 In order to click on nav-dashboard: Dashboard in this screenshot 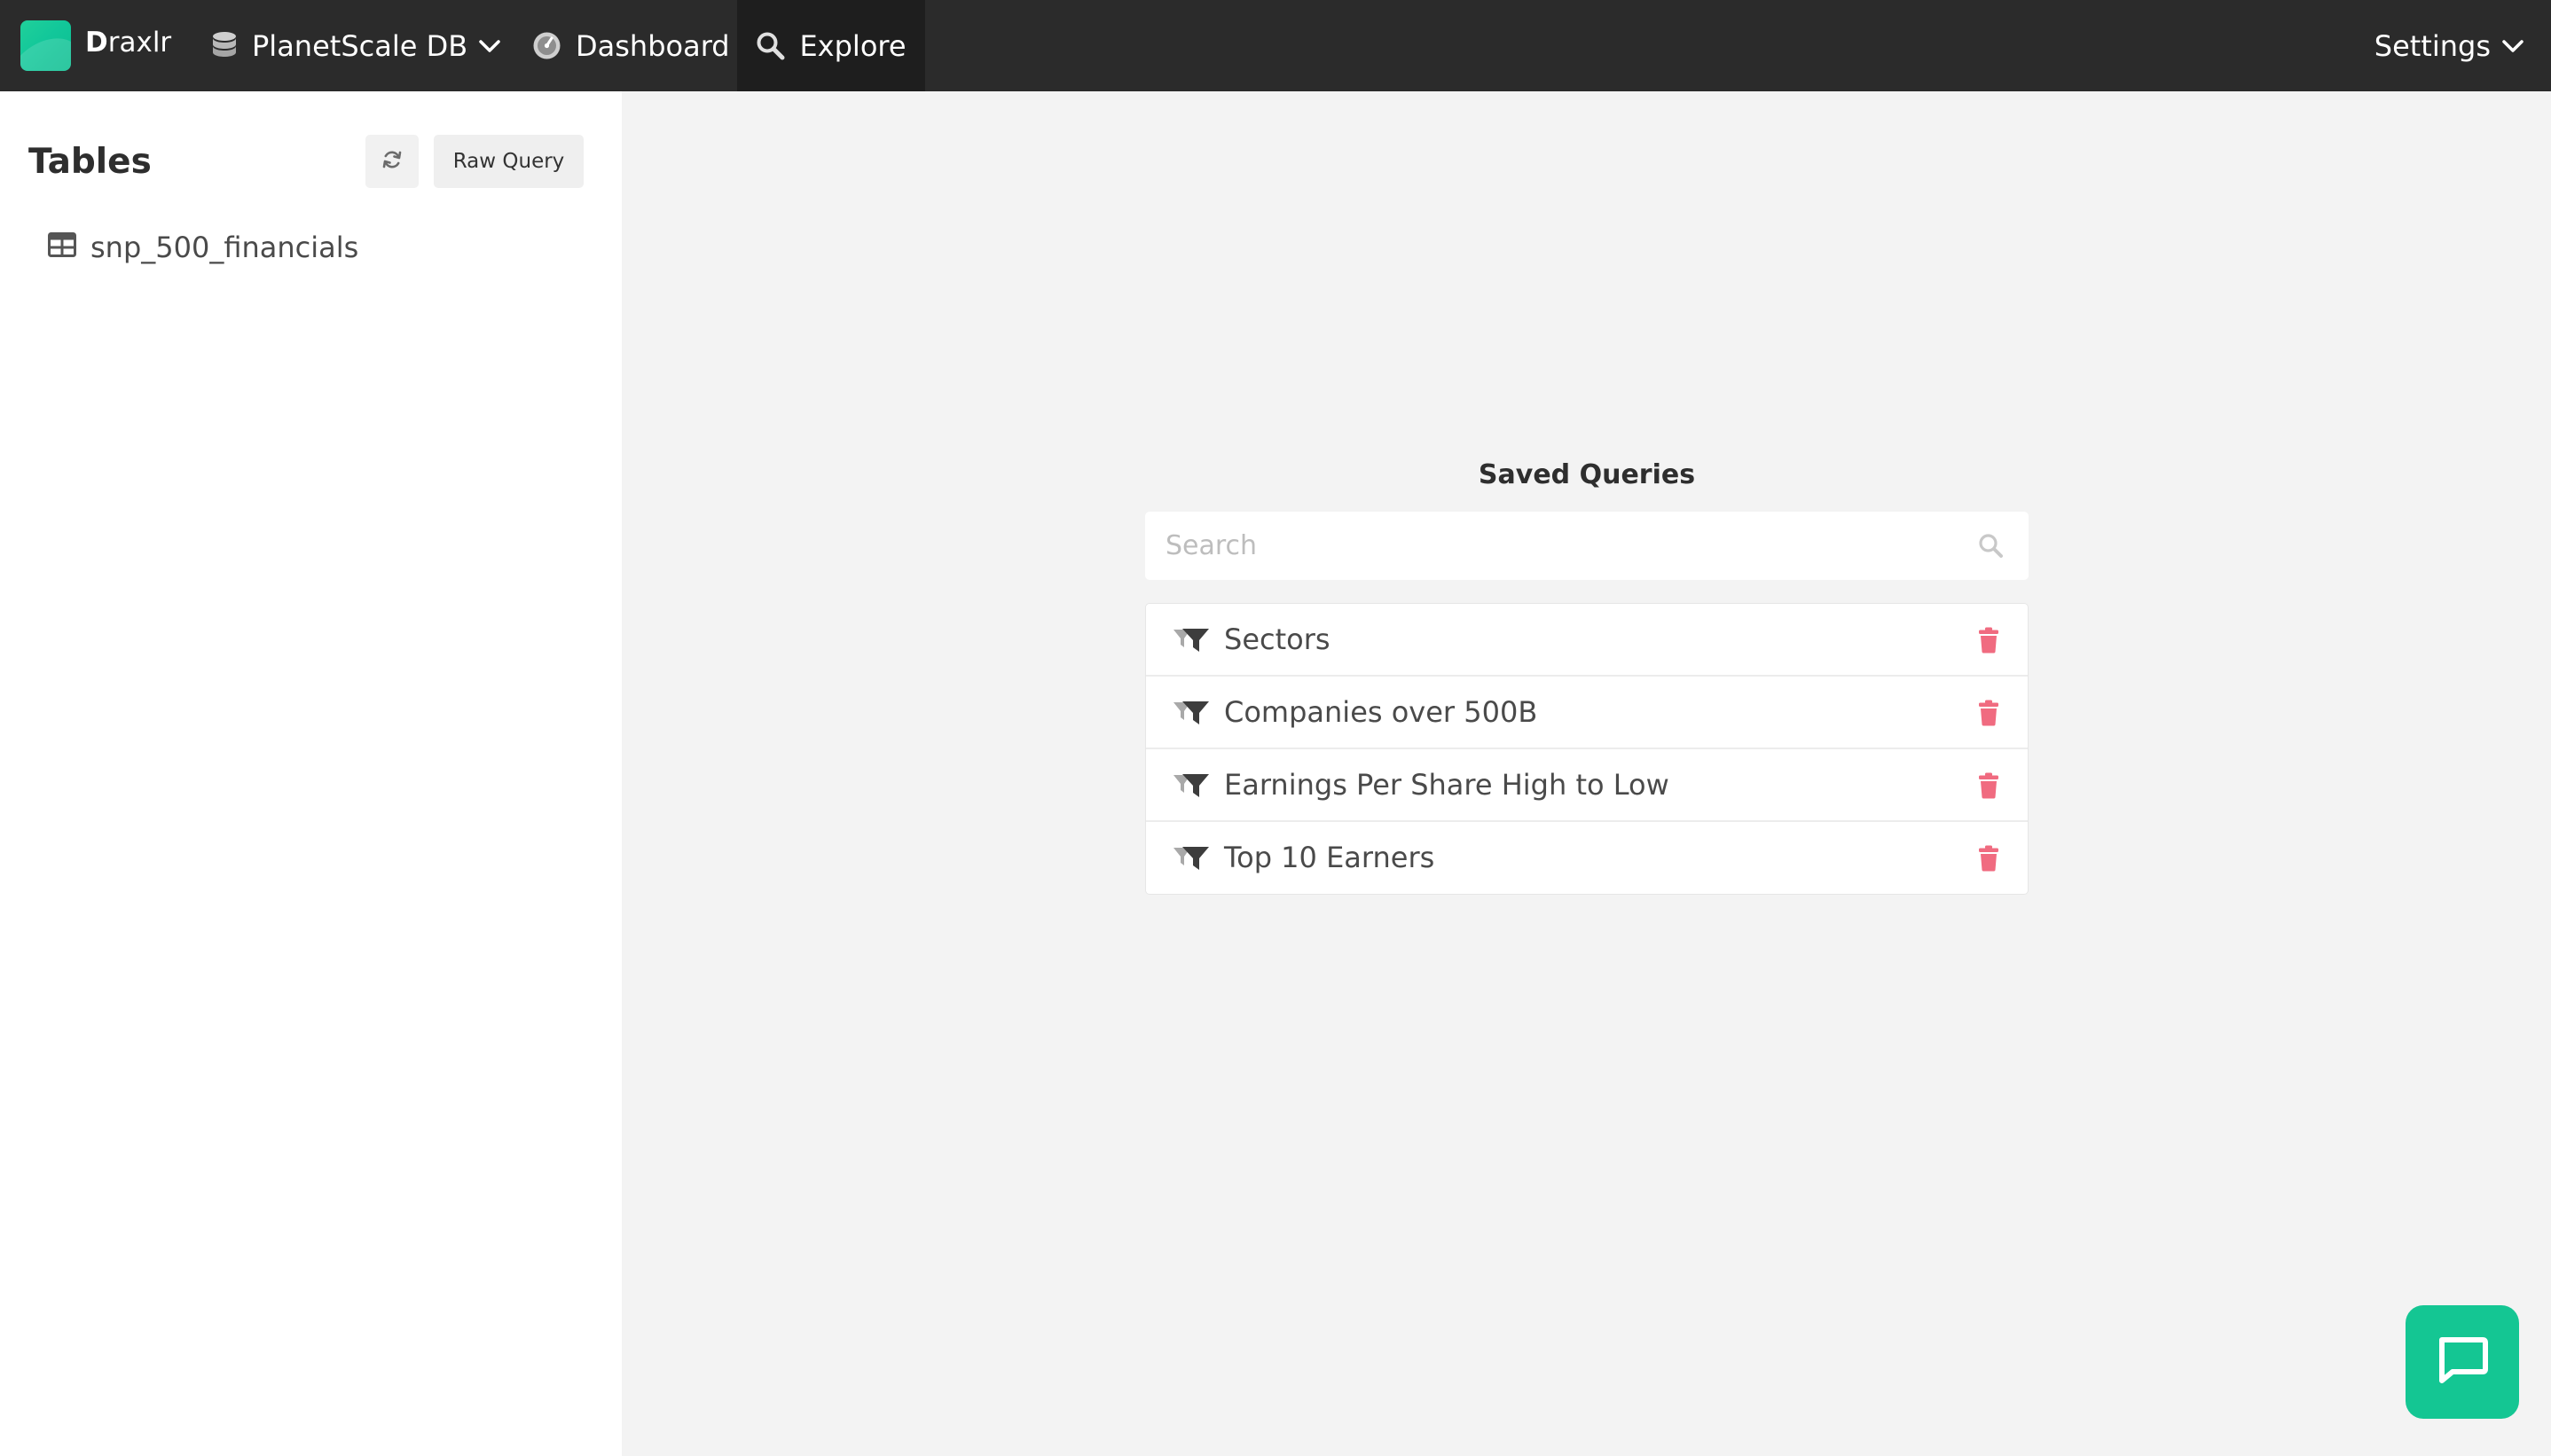, I will do `click(631, 45)`.